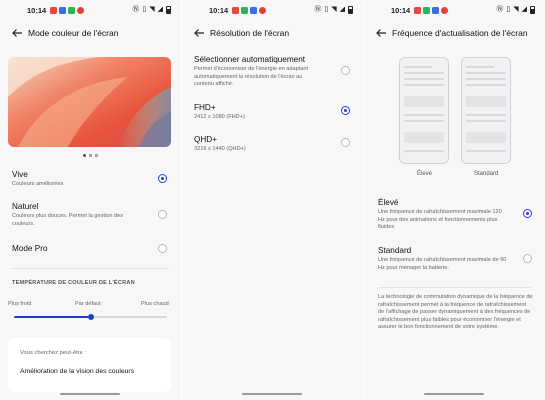 The image size is (545, 400). Describe the element at coordinates (205, 139) in the screenshot. I see `option-title: QHD+` at that location.